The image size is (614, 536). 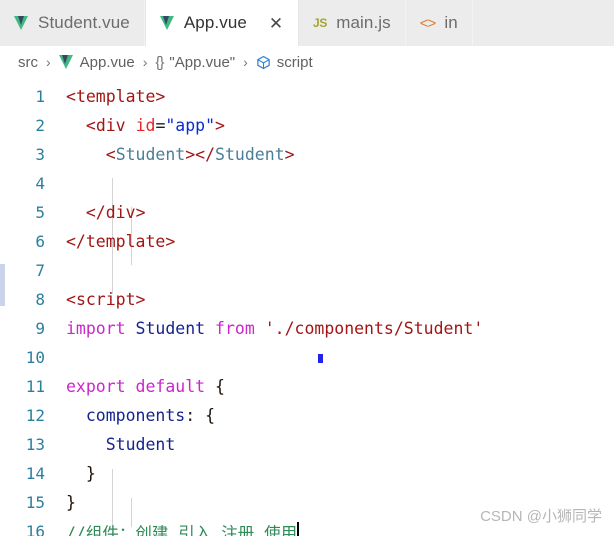 I want to click on braces-icon: {}, so click(x=159, y=62).